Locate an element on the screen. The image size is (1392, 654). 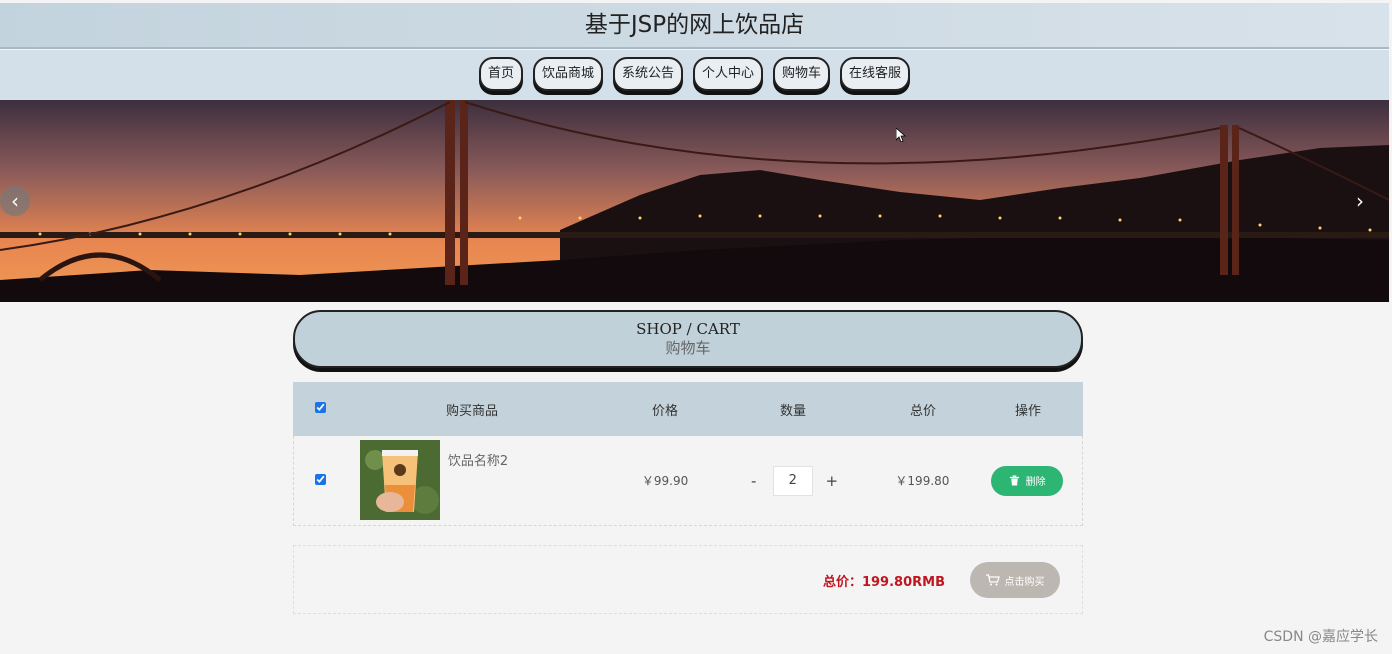
goods-cell: 饮品名称2 is located at coordinates (482, 480).